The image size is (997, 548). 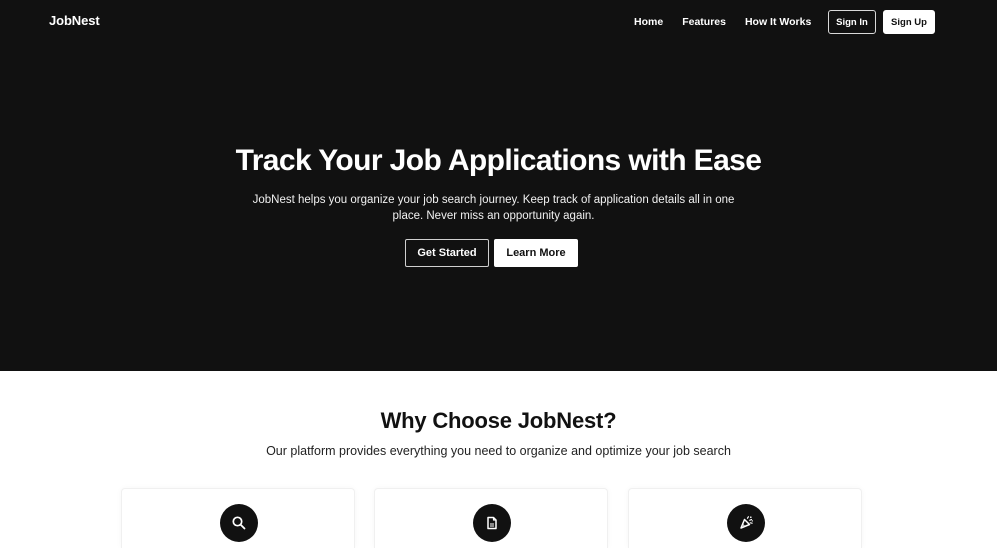 I want to click on nav-link-home: Home, so click(x=648, y=22).